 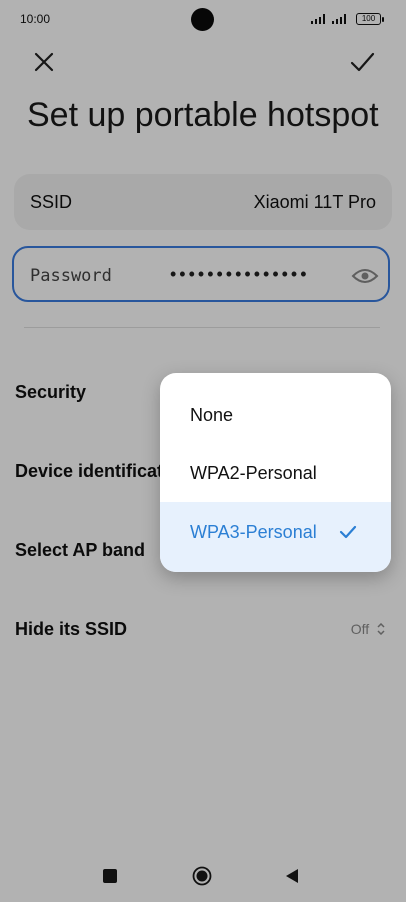 I want to click on security-dropdown: None WPA2-Personal WPA3-Personal, so click(x=275, y=472).